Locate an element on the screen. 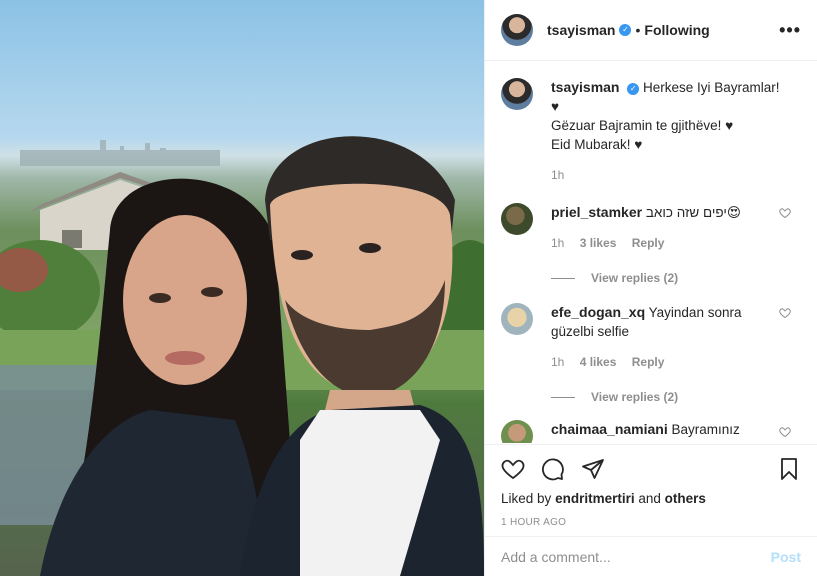 The height and width of the screenshot is (576, 817). liked-by-others: others is located at coordinates (685, 498).